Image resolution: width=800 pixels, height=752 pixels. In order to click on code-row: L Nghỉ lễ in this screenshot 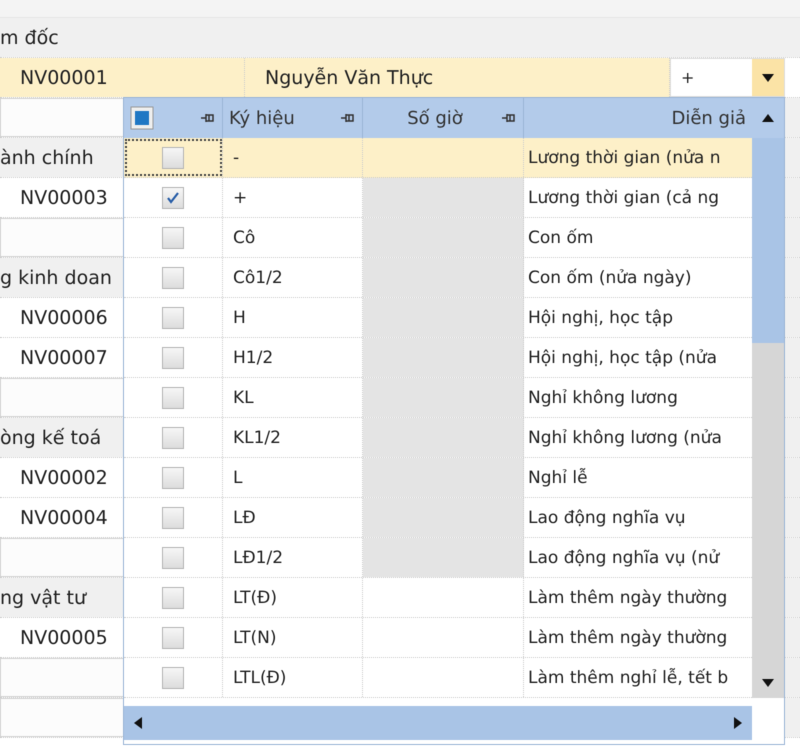, I will do `click(438, 478)`.